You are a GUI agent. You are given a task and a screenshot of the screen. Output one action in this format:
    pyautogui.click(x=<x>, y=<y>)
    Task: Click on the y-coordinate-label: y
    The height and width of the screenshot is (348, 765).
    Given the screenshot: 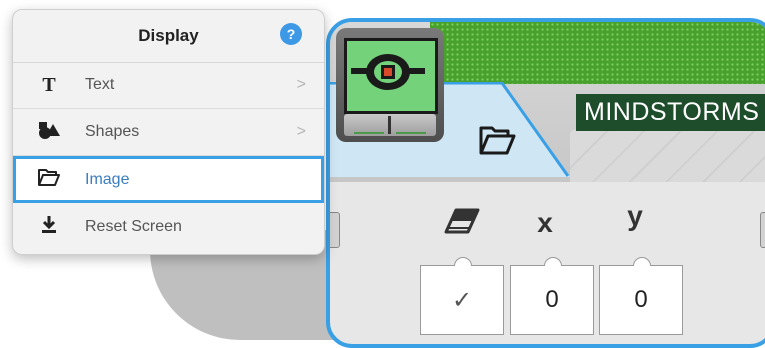 What is the action you would take?
    pyautogui.click(x=635, y=215)
    